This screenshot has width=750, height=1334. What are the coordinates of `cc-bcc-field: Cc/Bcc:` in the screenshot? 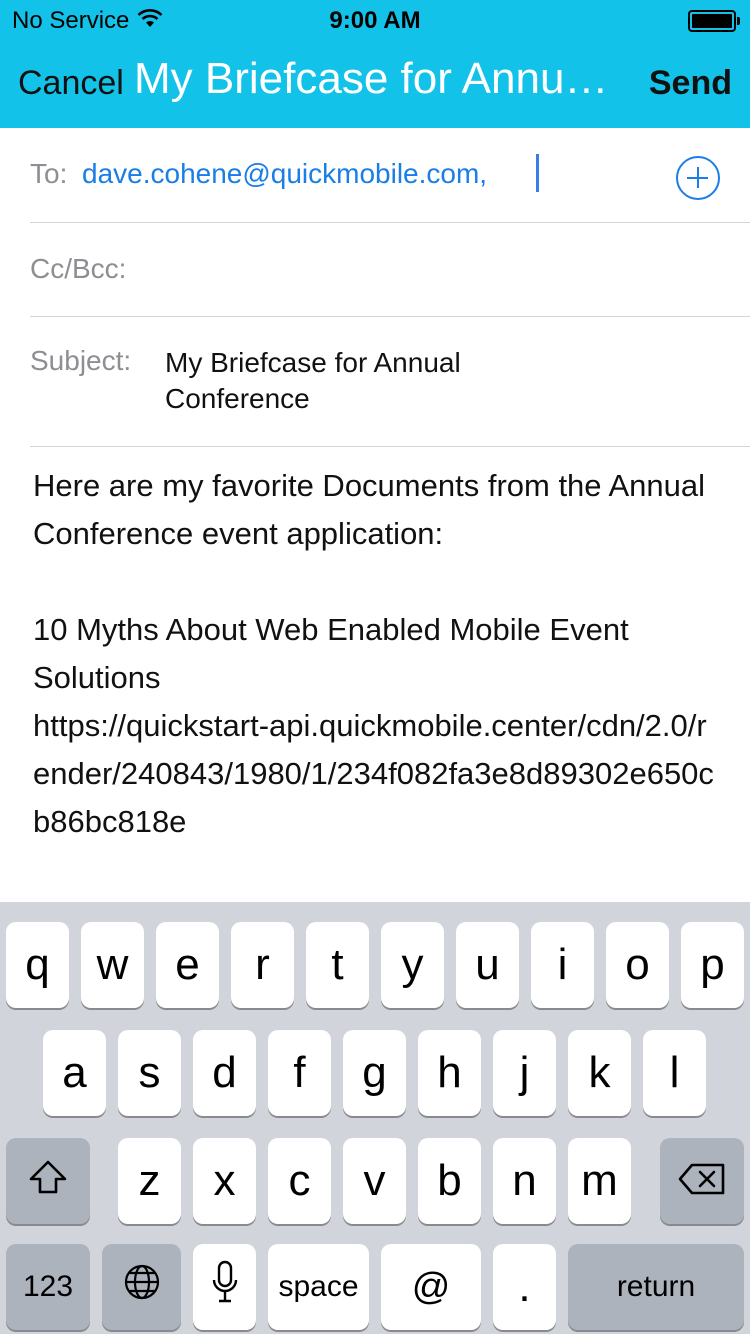 It's located at (390, 270).